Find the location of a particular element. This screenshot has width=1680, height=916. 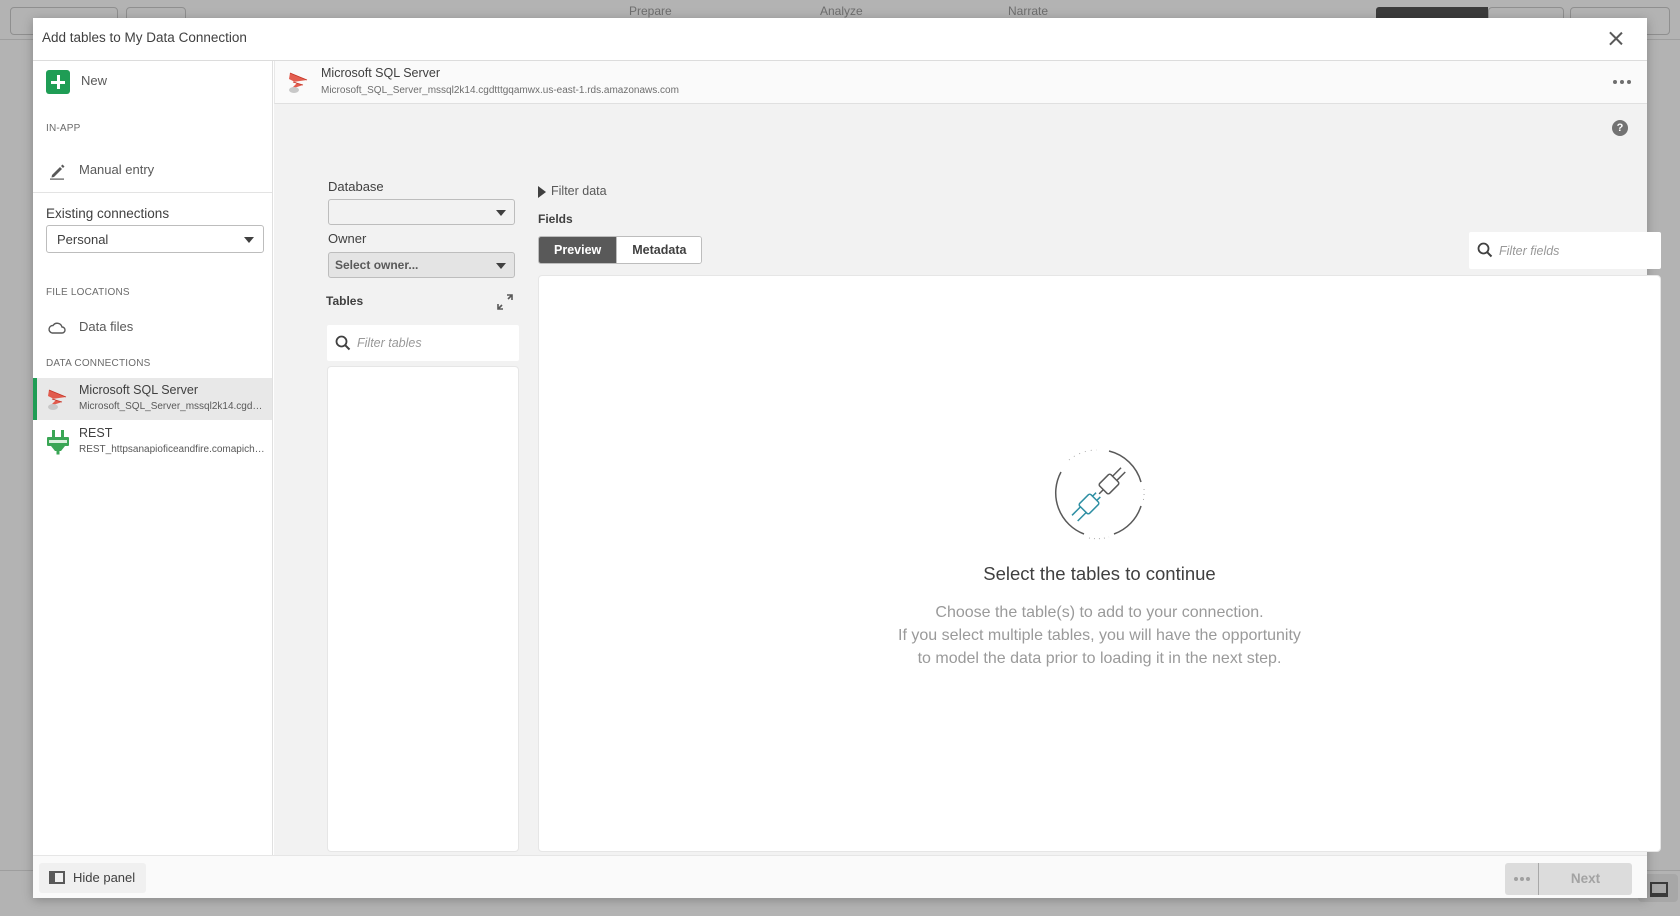

section-label-file-locations: FILE LOCATIONS is located at coordinates (88, 292).